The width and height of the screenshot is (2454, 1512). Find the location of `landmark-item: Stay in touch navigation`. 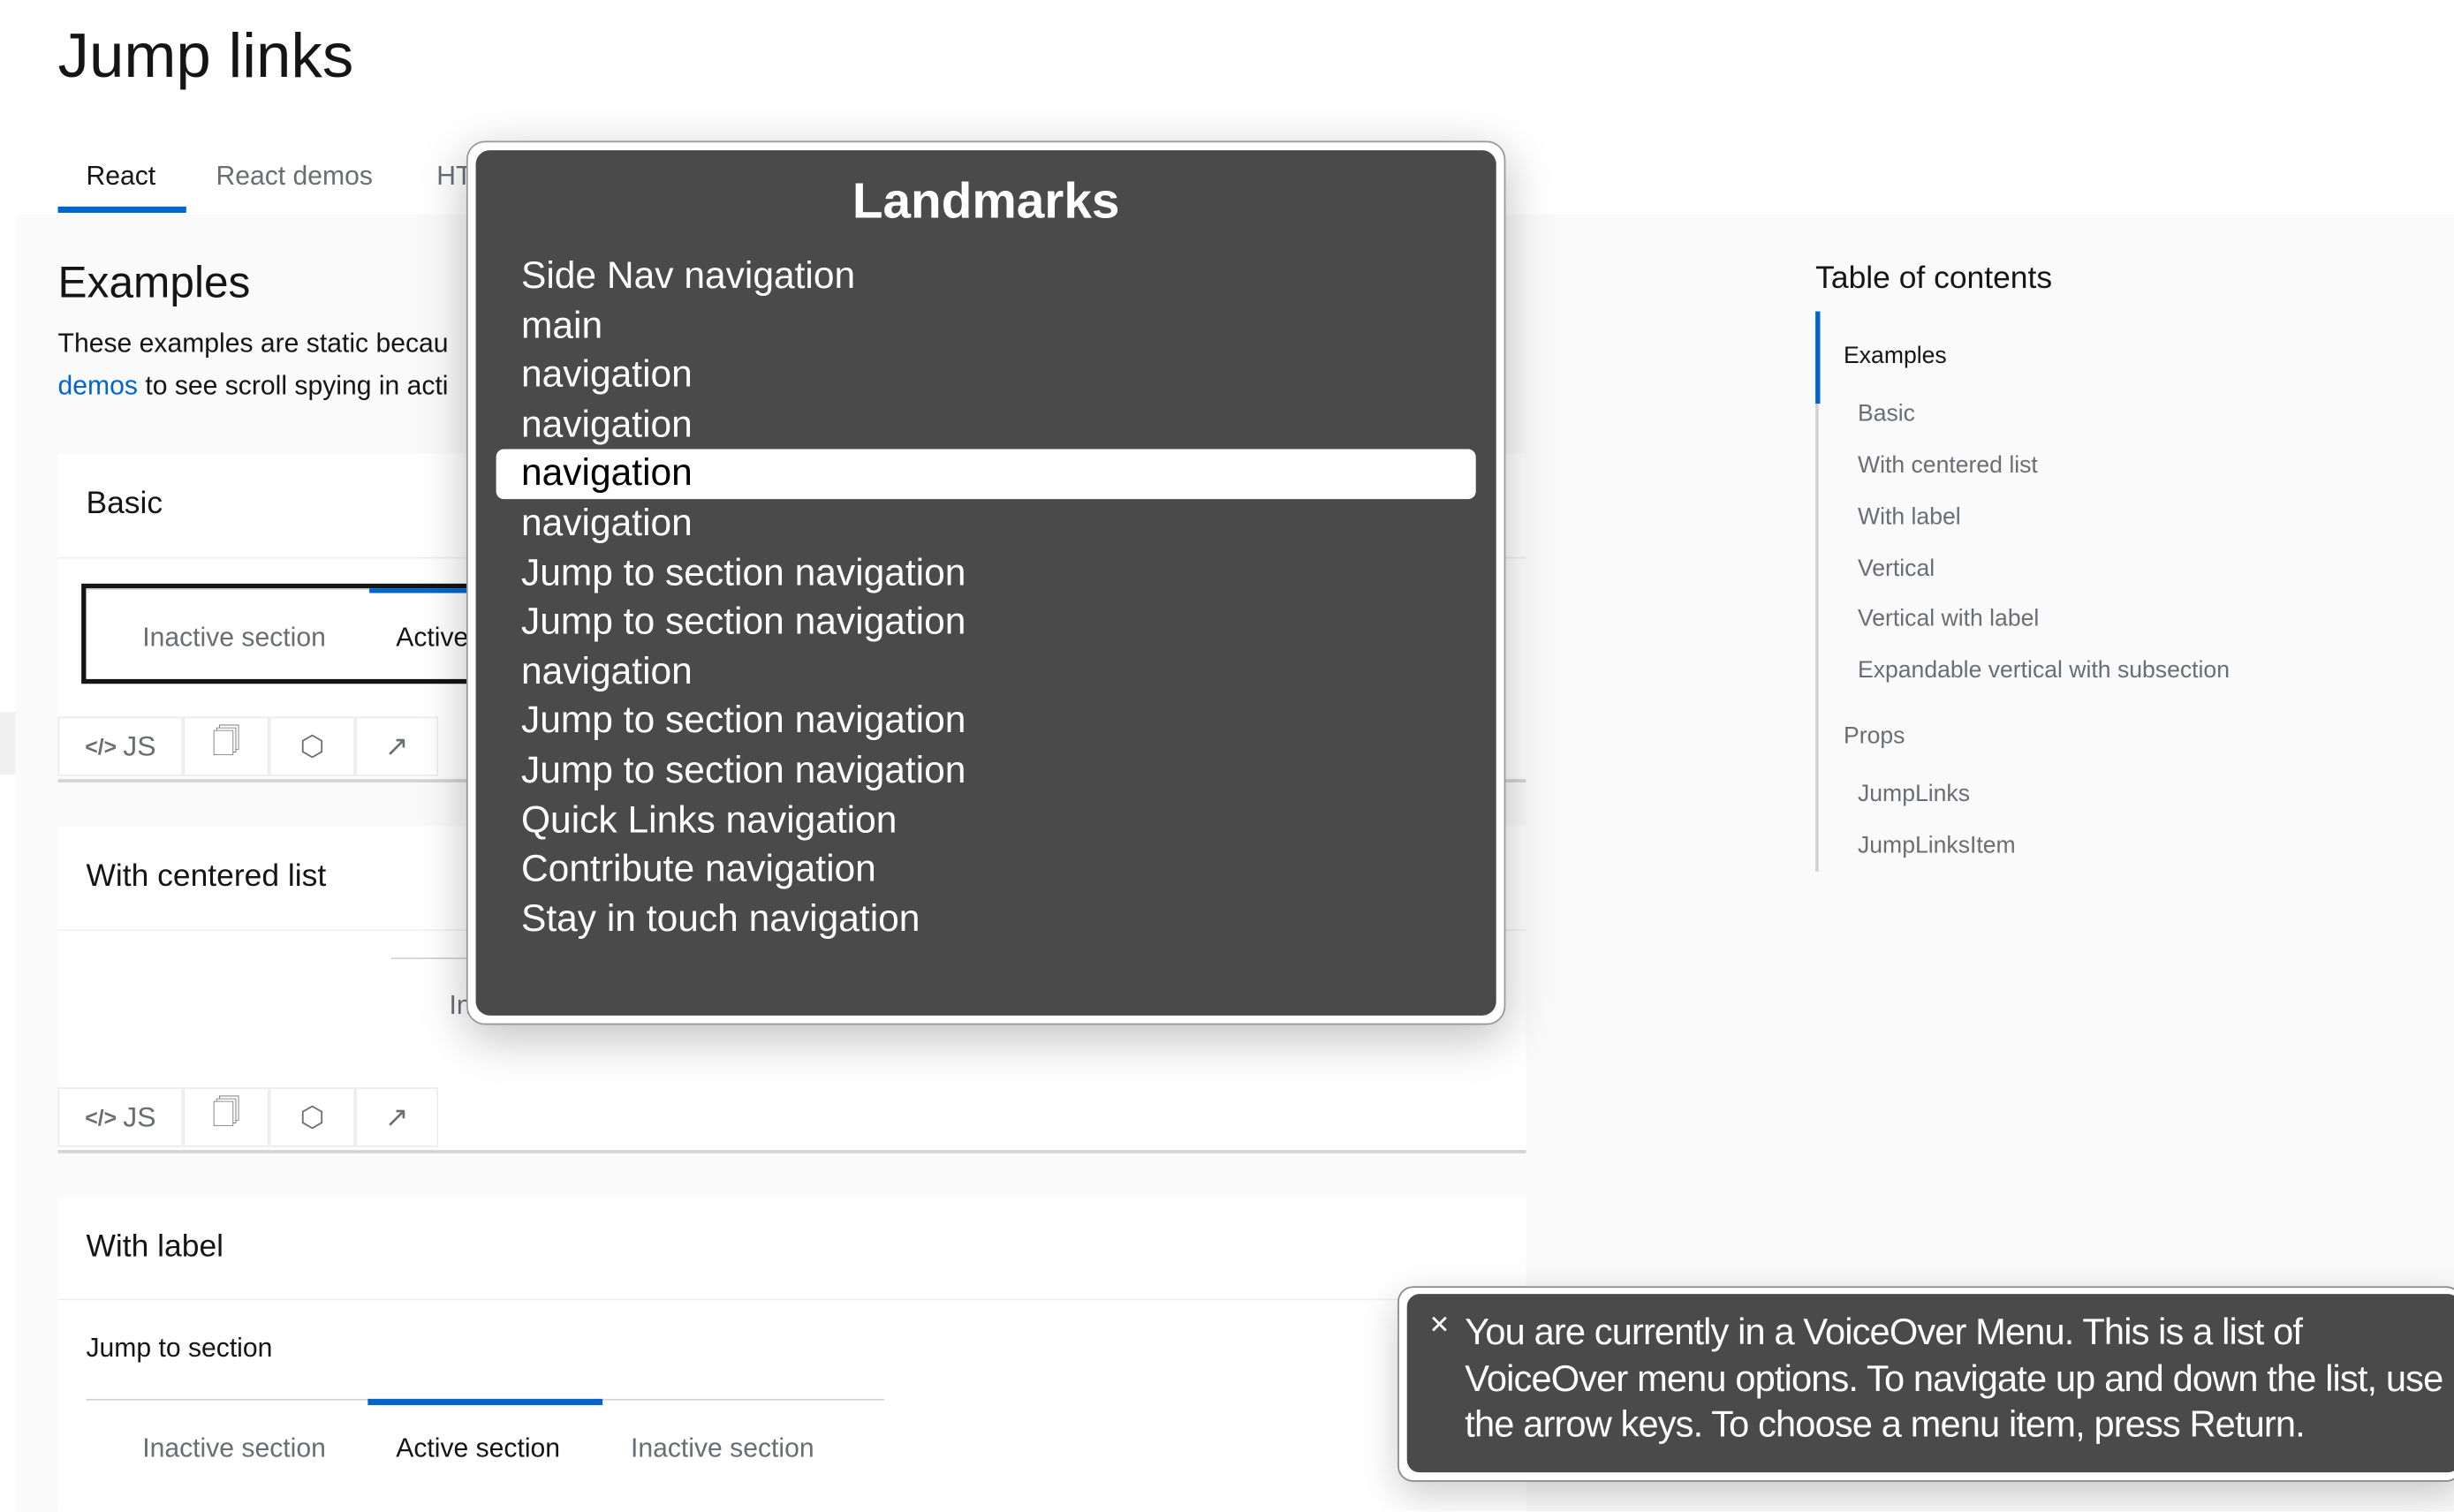

landmark-item: Stay in touch navigation is located at coordinates (986, 920).